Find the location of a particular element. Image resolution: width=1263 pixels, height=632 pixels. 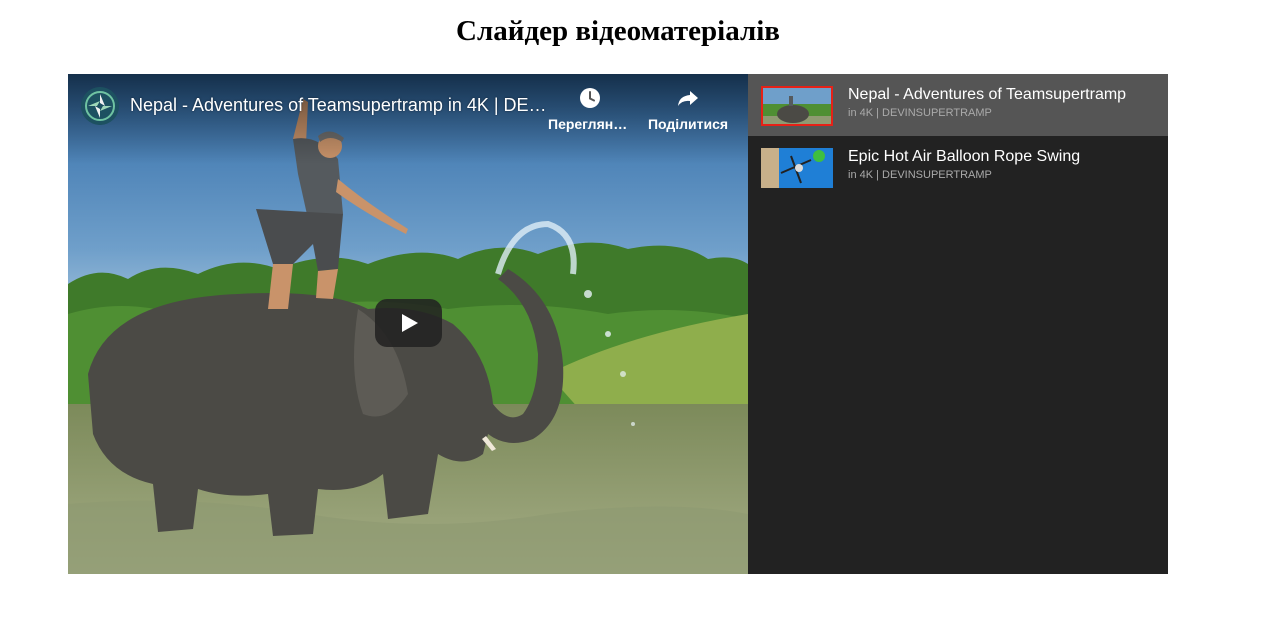

play-icon is located at coordinates (410, 323).